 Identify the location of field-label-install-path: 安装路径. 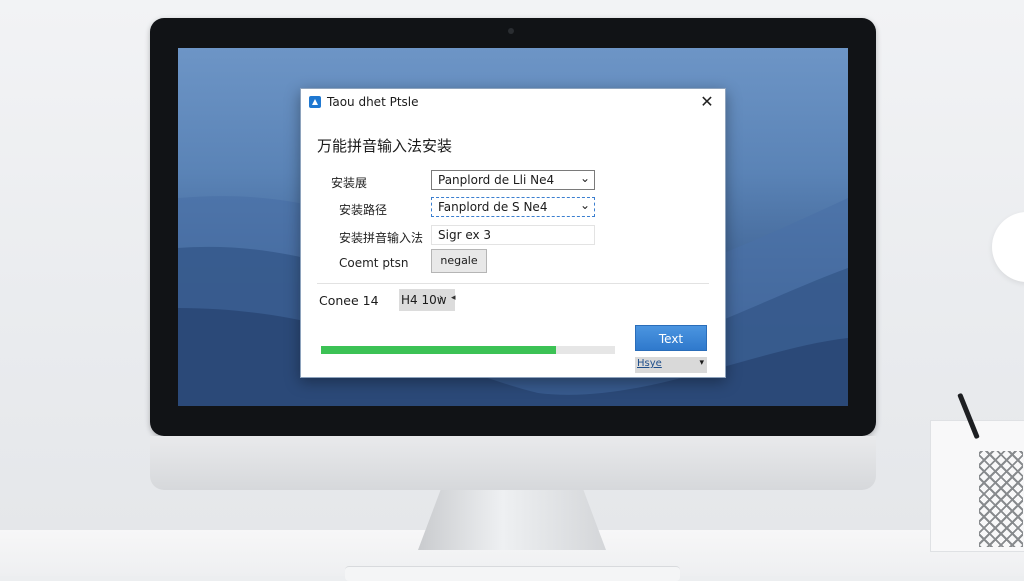
(363, 210).